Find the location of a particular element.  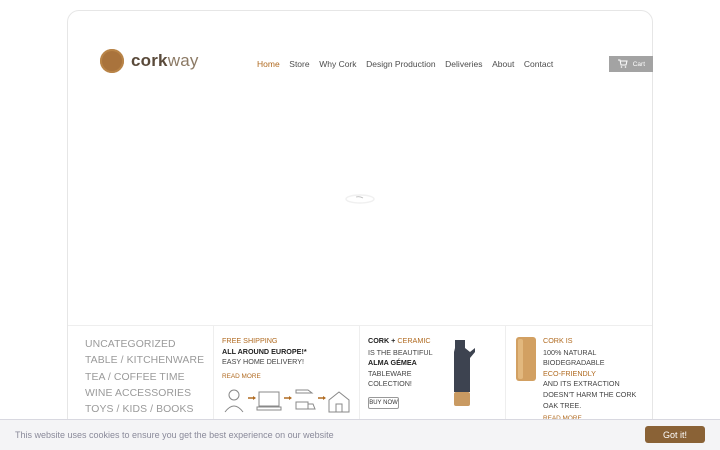

cart-icon is located at coordinates (623, 63).